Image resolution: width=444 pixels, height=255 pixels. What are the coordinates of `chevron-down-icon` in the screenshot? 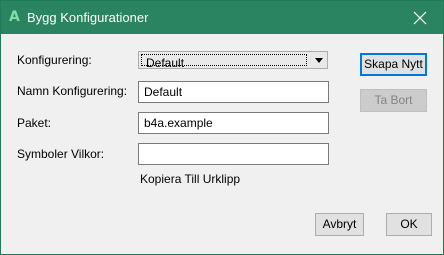 It's located at (319, 60).